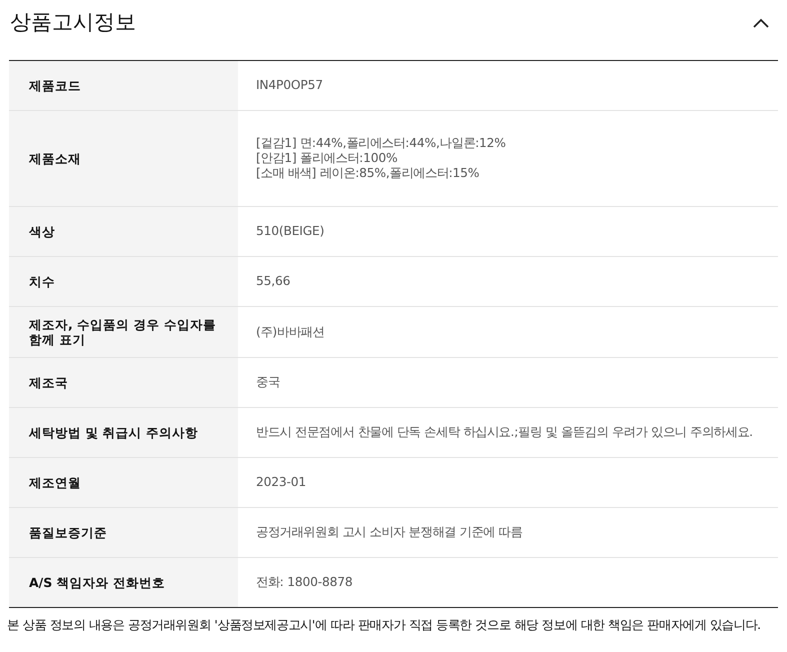 The height and width of the screenshot is (652, 787). I want to click on row-value: [소매 배색] 레이온:85%,폴리에스터:15%, so click(368, 173).